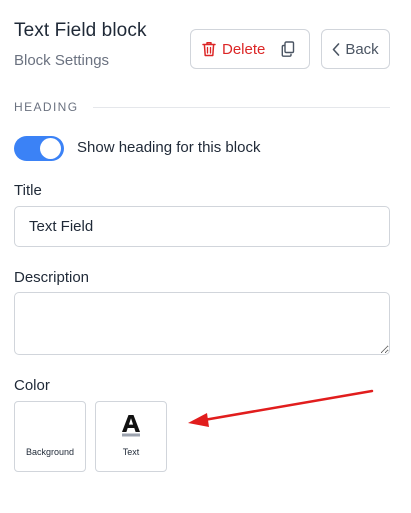 The width and height of the screenshot is (411, 513). I want to click on title-input, so click(202, 226).